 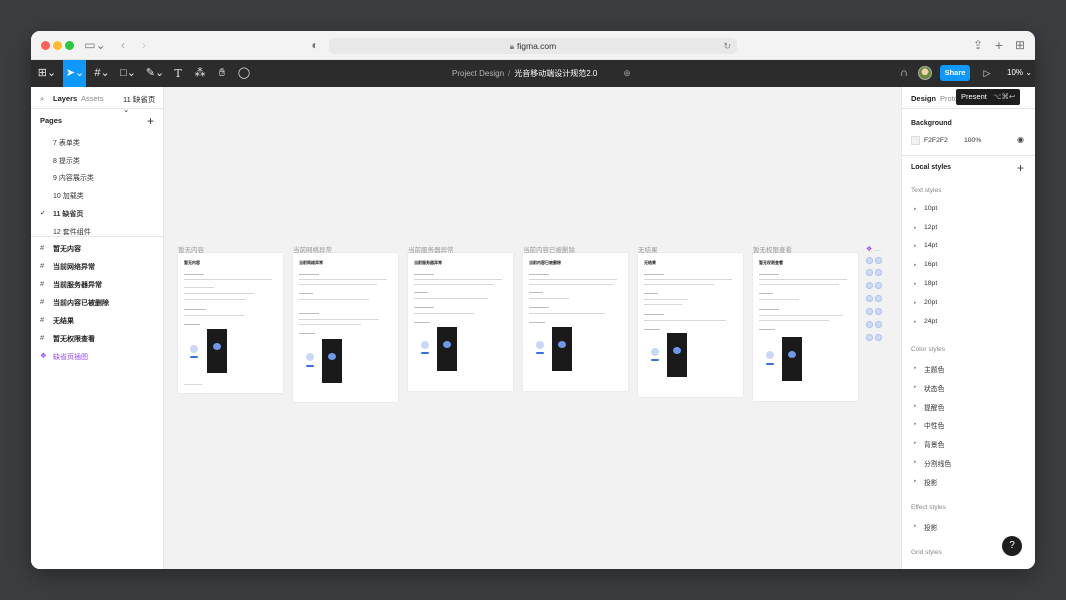 What do you see at coordinates (931, 527) in the screenshot?
I see `effect-style-item: 投影` at bounding box center [931, 527].